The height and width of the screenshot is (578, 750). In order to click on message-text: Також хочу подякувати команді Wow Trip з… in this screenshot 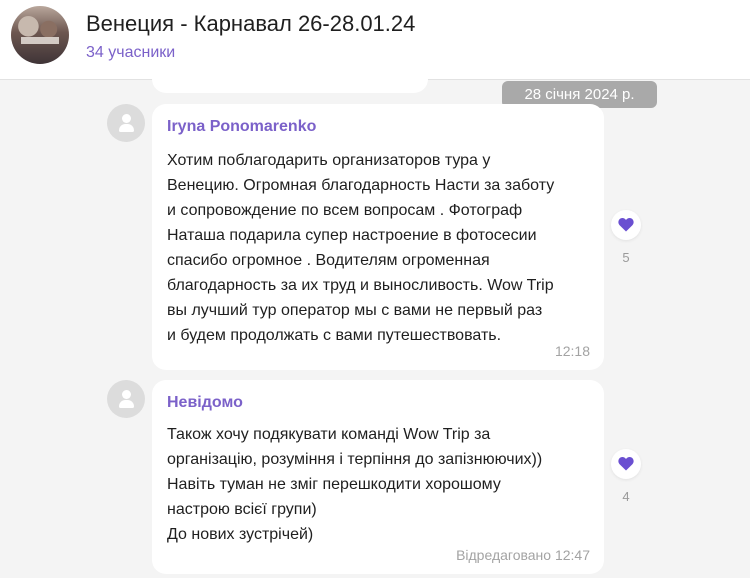, I will do `click(355, 484)`.